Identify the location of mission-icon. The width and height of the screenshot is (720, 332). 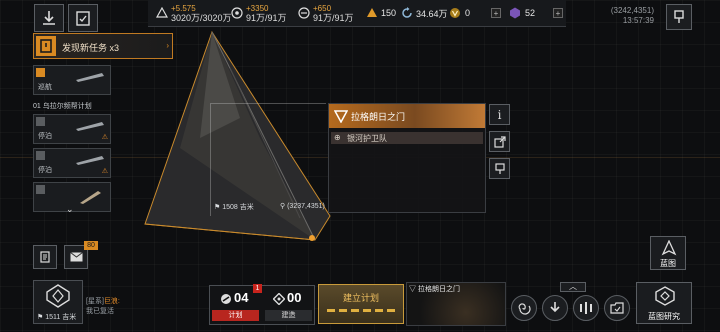
(46, 46).